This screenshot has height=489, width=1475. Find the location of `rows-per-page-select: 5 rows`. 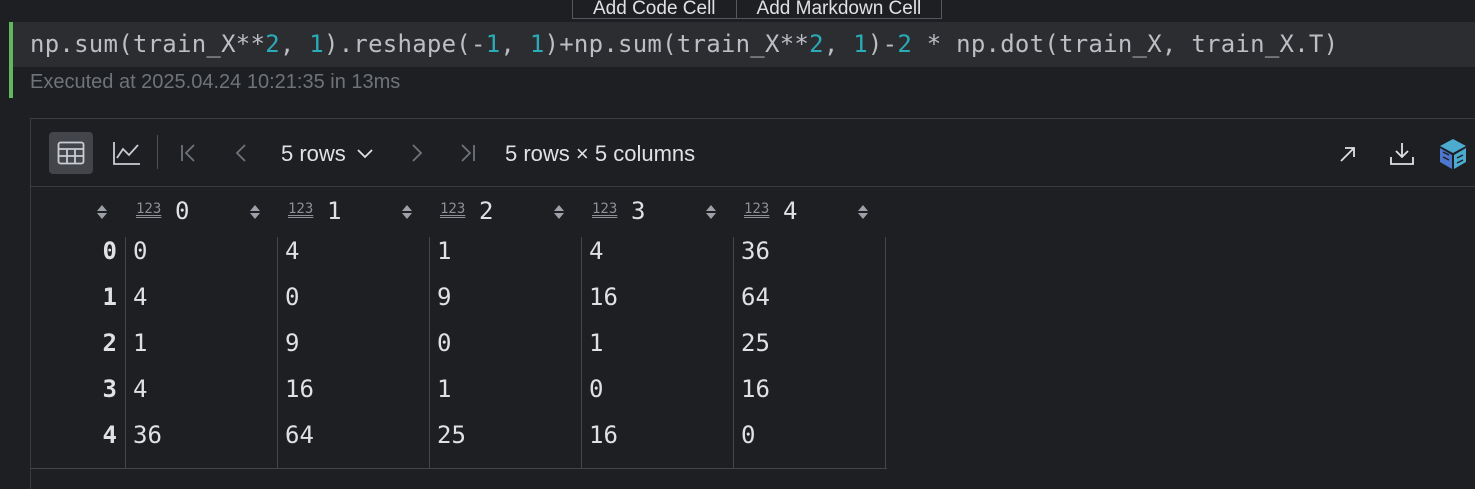

rows-per-page-select: 5 rows is located at coordinates (327, 154).